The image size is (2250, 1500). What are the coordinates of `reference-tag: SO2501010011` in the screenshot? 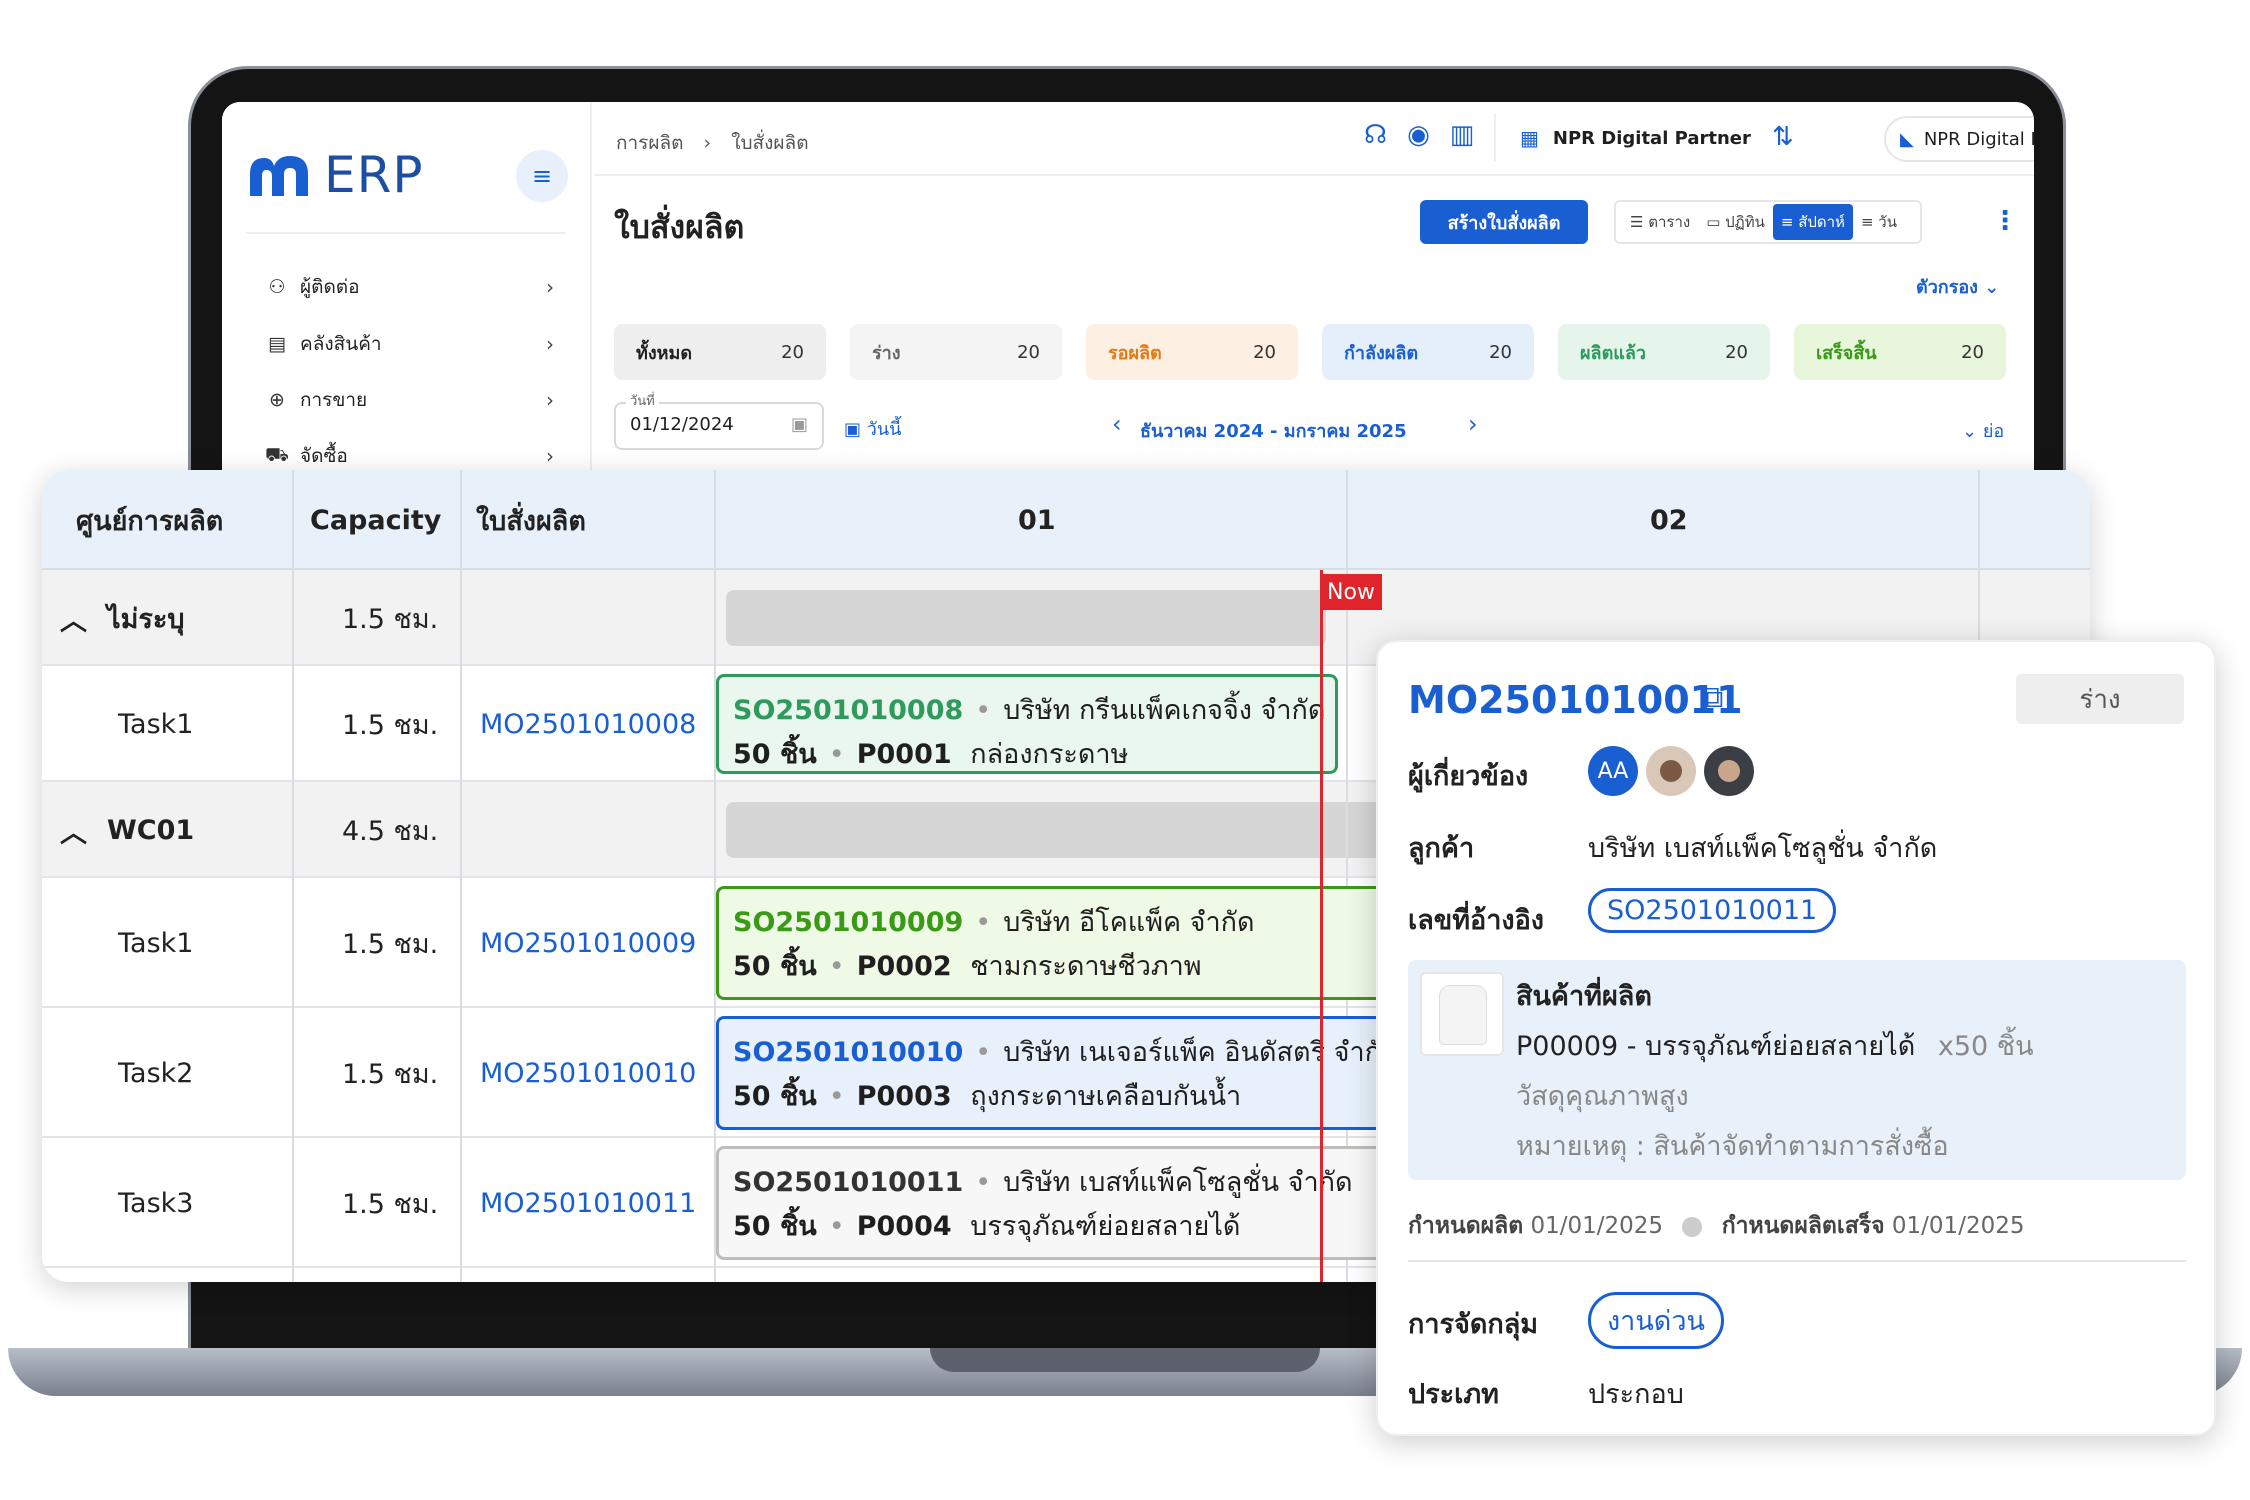 It's located at (1712, 910).